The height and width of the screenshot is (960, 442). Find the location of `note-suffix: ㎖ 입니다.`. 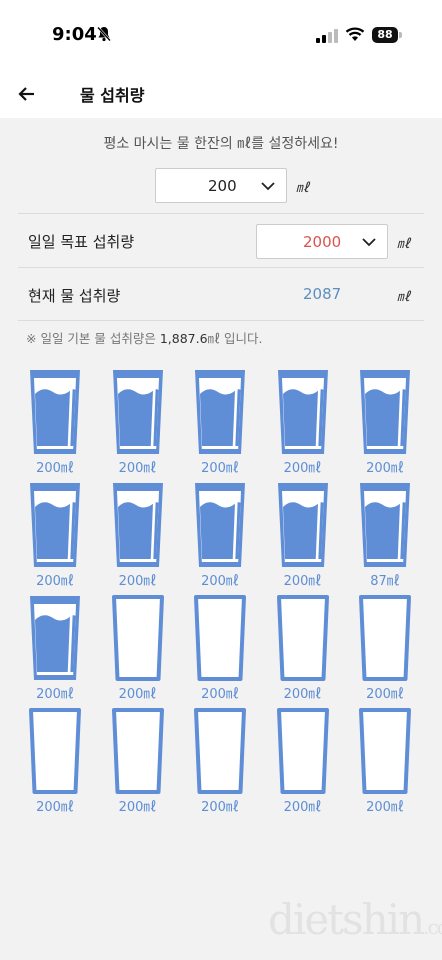

note-suffix: ㎖ 입니다. is located at coordinates (235, 338).